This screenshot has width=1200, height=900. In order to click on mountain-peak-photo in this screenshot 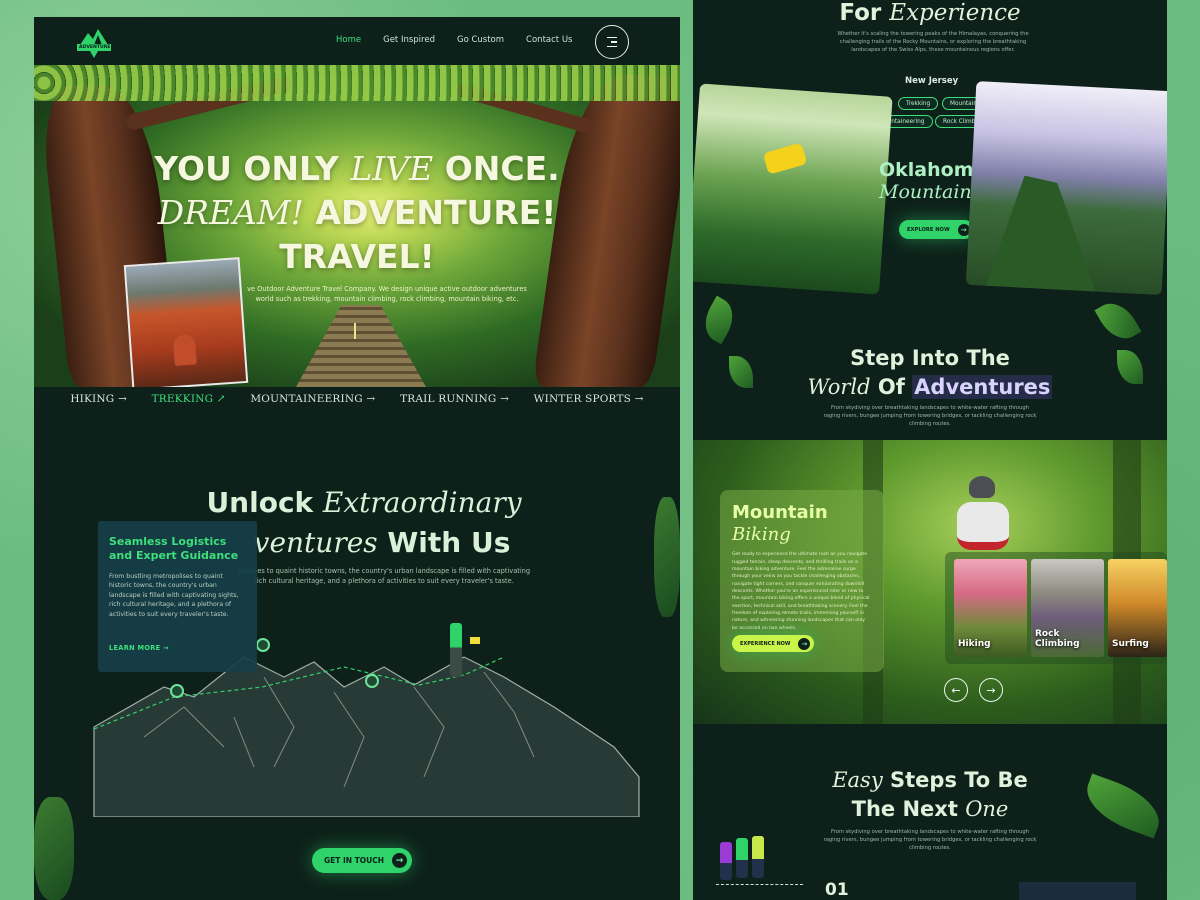, I will do `click(1066, 188)`.